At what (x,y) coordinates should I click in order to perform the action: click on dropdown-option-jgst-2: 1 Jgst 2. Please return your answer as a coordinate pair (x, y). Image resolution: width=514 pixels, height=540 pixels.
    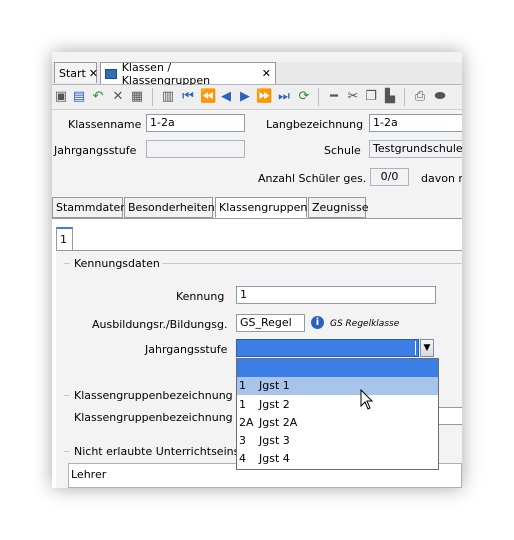
    Looking at the image, I should click on (337, 404).